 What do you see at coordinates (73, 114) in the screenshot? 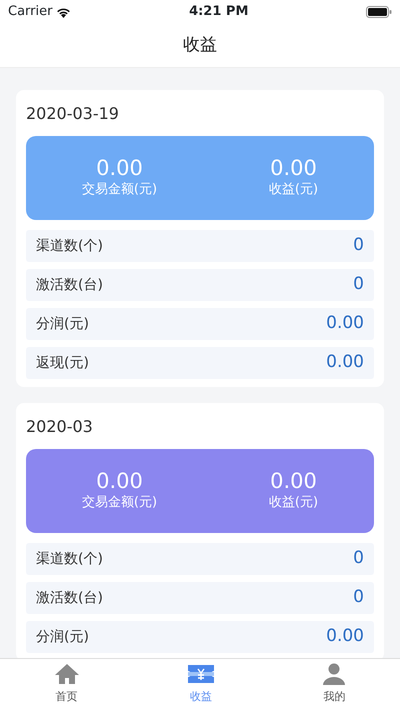
I see `date-label: 2020-03-19` at bounding box center [73, 114].